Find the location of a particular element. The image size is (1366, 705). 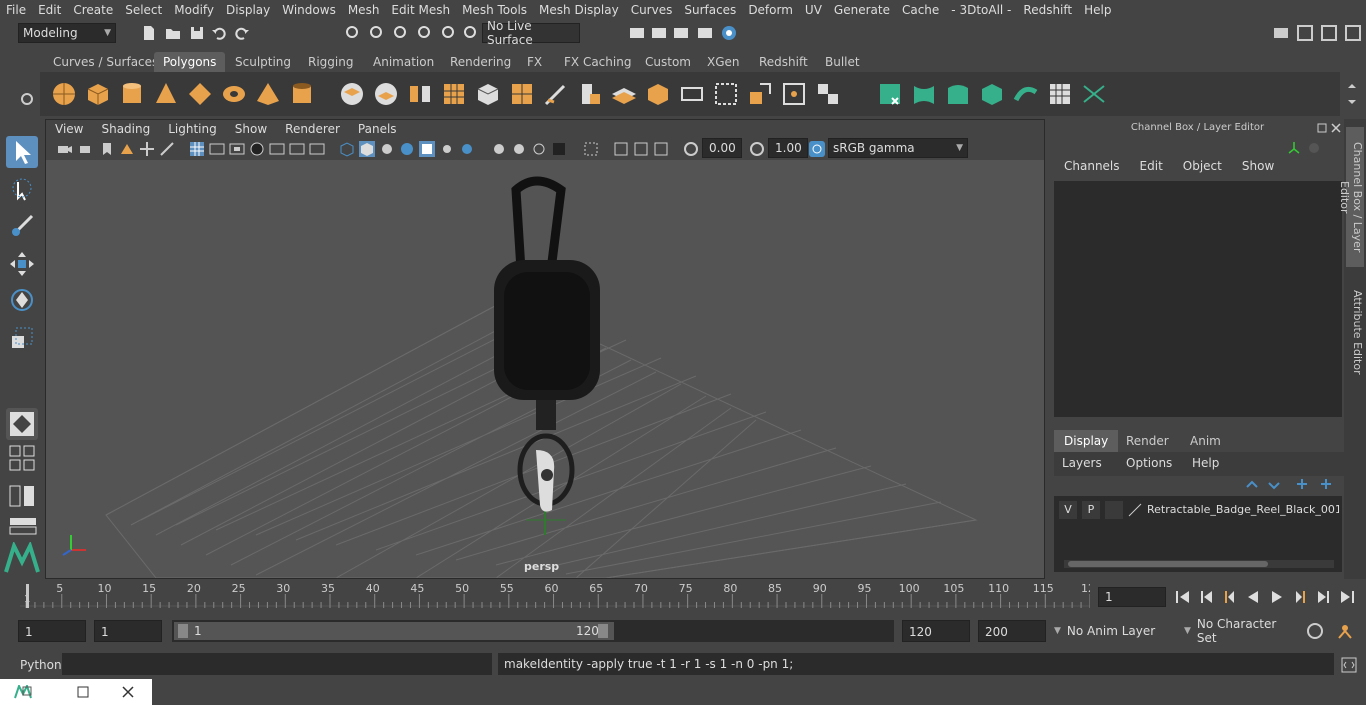

step-back-icon is located at coordinates (1207, 597).